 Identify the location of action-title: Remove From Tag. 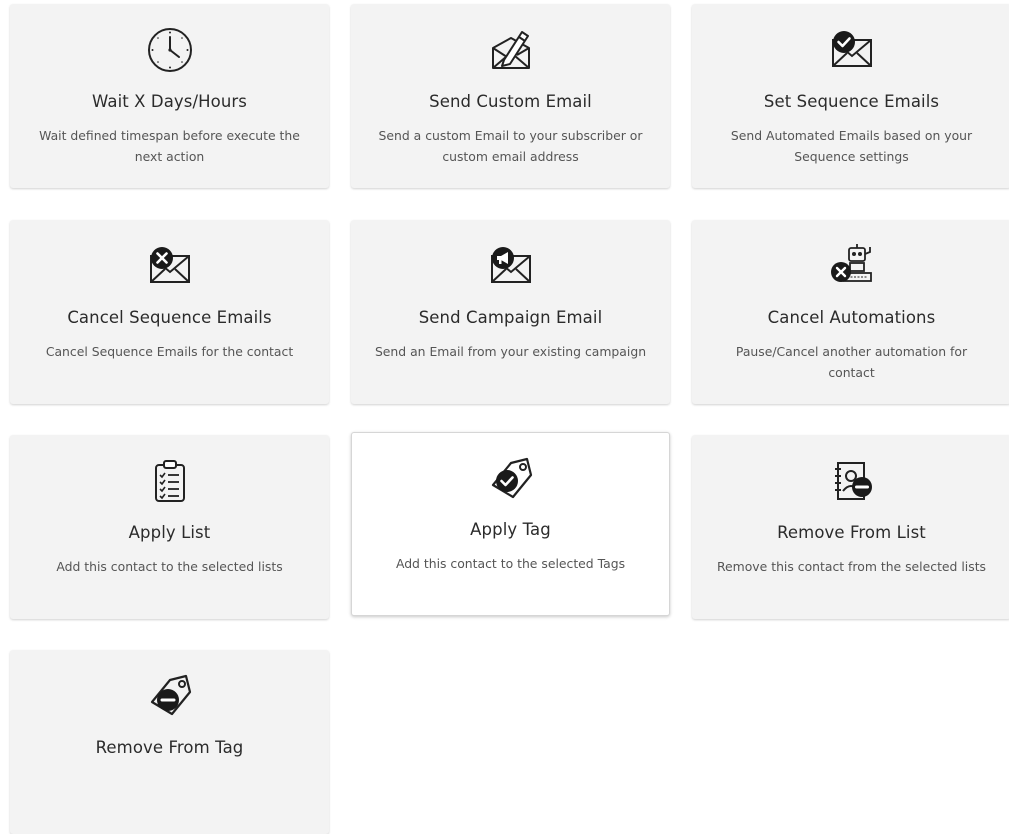
(169, 747).